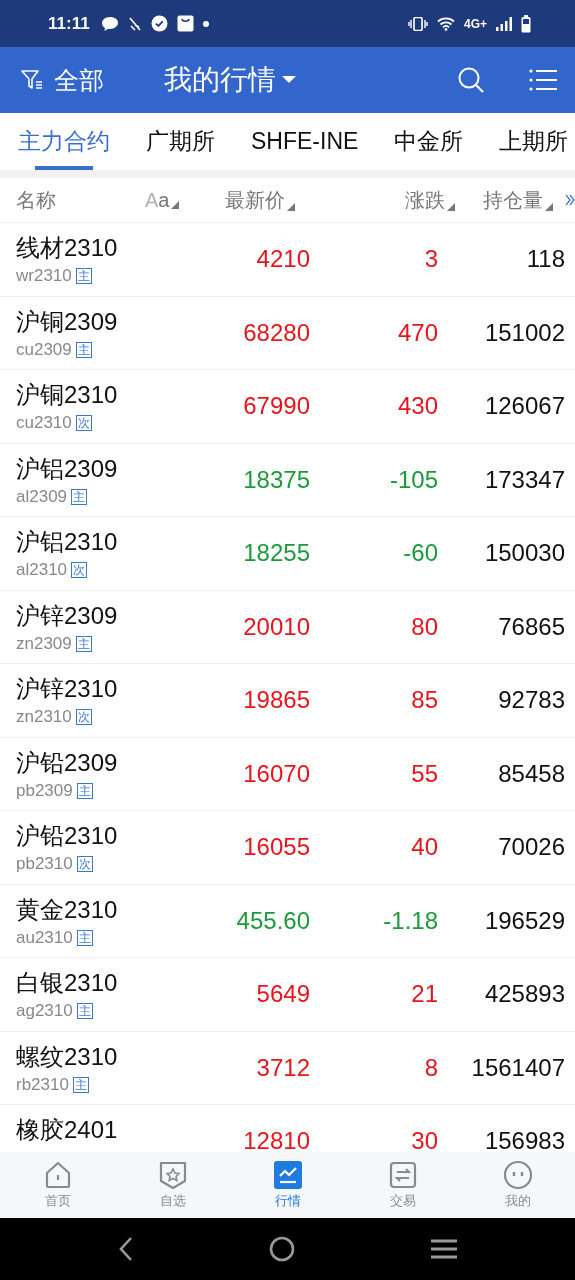  Describe the element at coordinates (42, 570) in the screenshot. I see `contract-code: al2310` at that location.